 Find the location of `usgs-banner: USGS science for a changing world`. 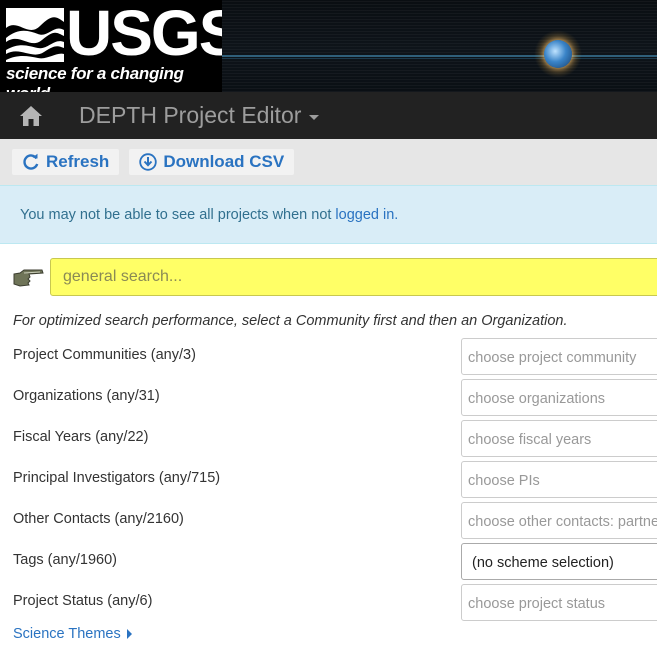

usgs-banner: USGS science for a changing world is located at coordinates (328, 46).